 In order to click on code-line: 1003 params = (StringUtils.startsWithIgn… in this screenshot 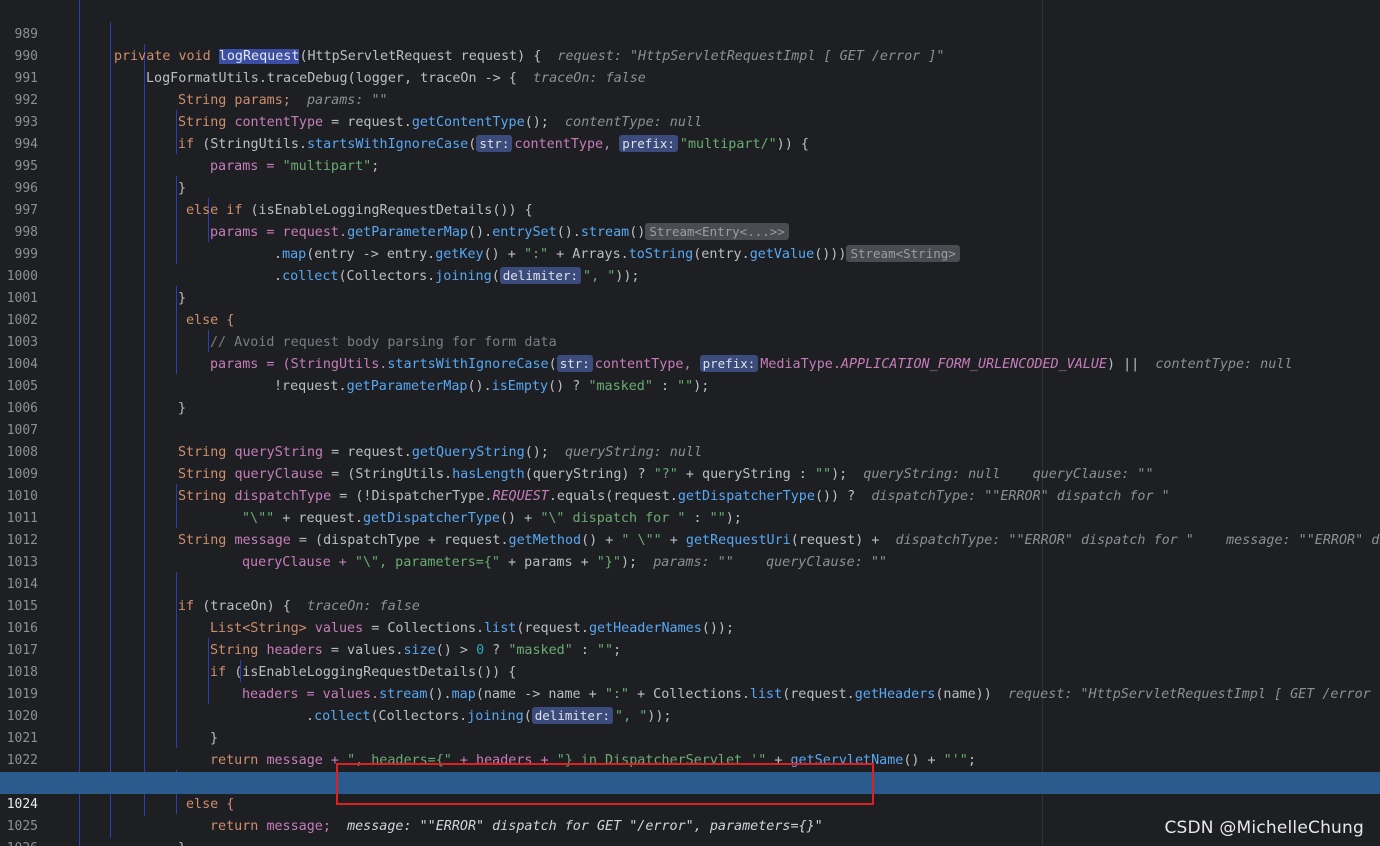, I will do `click(690, 341)`.